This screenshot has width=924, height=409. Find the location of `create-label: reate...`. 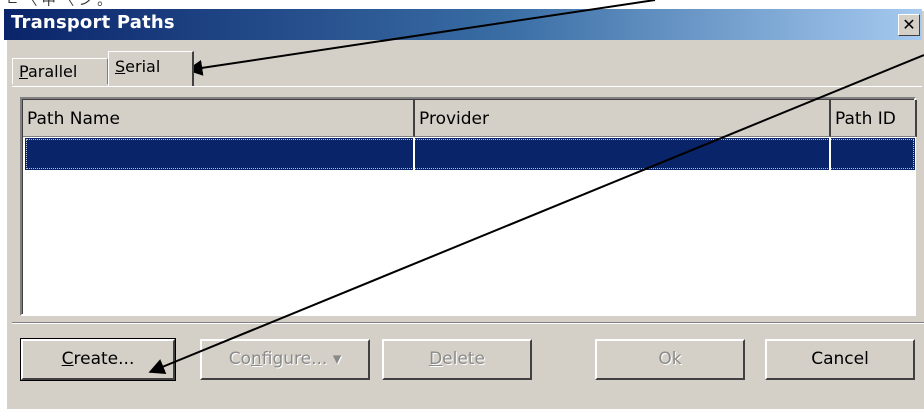

create-label: reate... is located at coordinates (104, 359).